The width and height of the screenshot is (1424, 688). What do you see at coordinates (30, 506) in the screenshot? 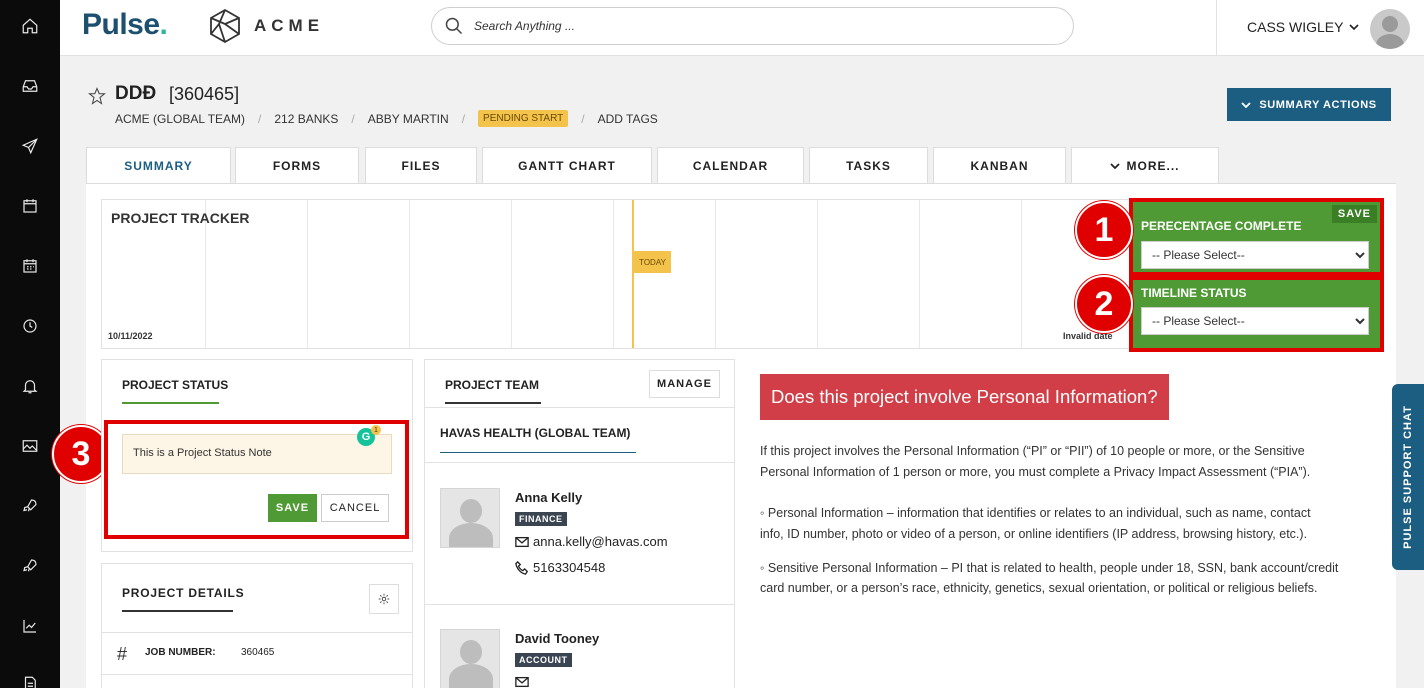
I see `rocket-icon` at bounding box center [30, 506].